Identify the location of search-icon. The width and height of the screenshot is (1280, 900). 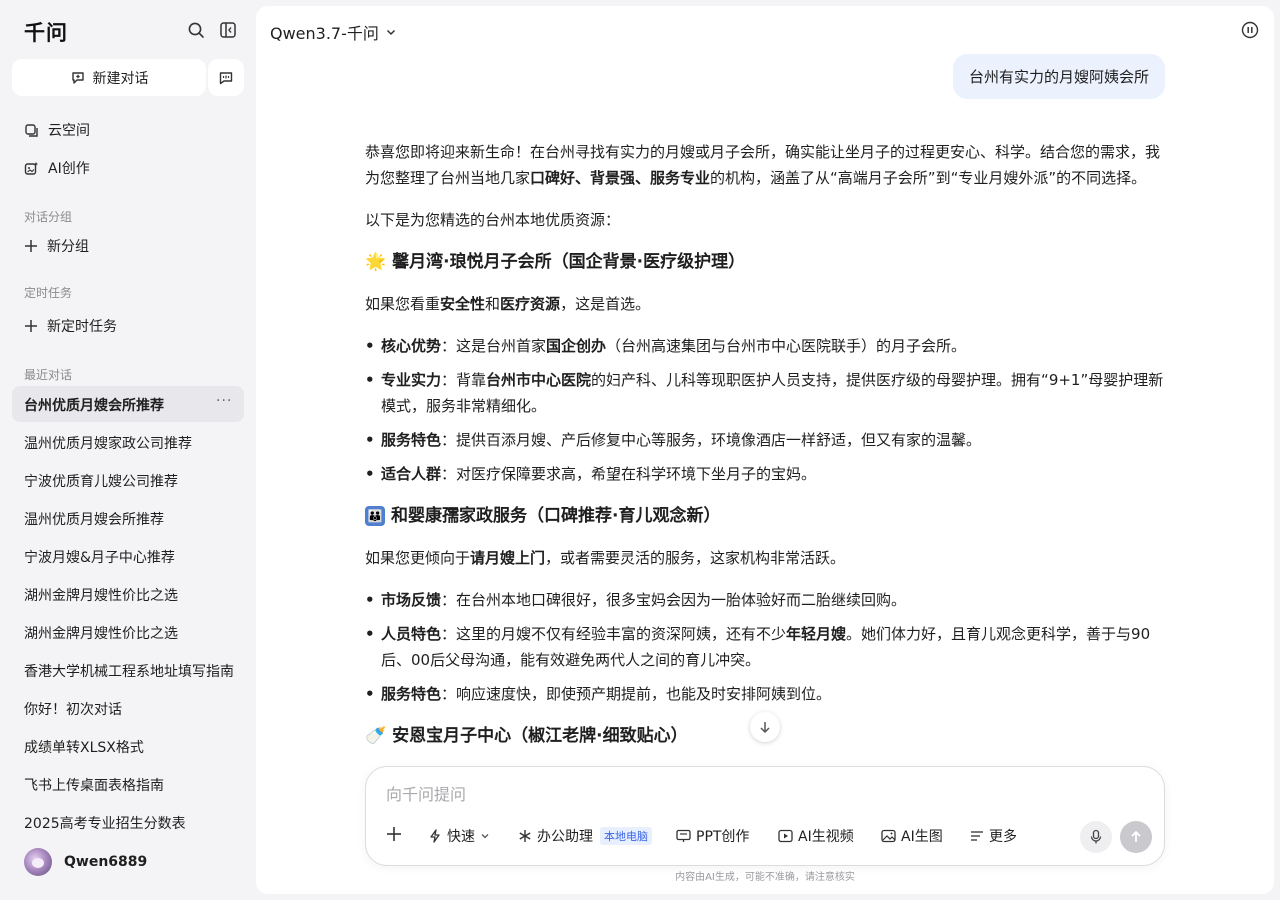
(196, 30).